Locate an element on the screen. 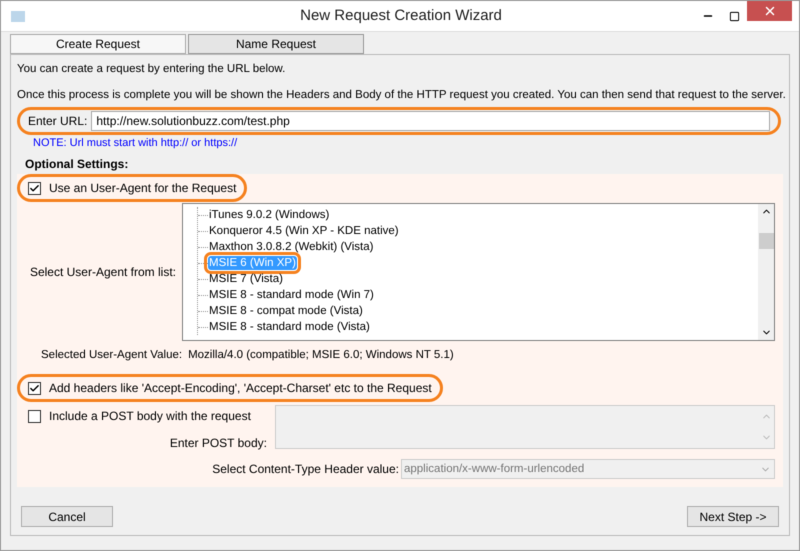 This screenshot has width=800, height=551. list-item: Konqueror 4.5 (Win XP - KDE native) is located at coordinates (304, 231).